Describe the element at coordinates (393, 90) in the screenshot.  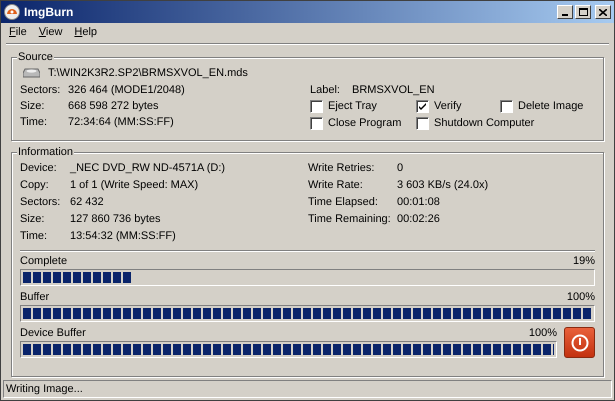
I see `field-value: BRMSXVOL_EN` at that location.